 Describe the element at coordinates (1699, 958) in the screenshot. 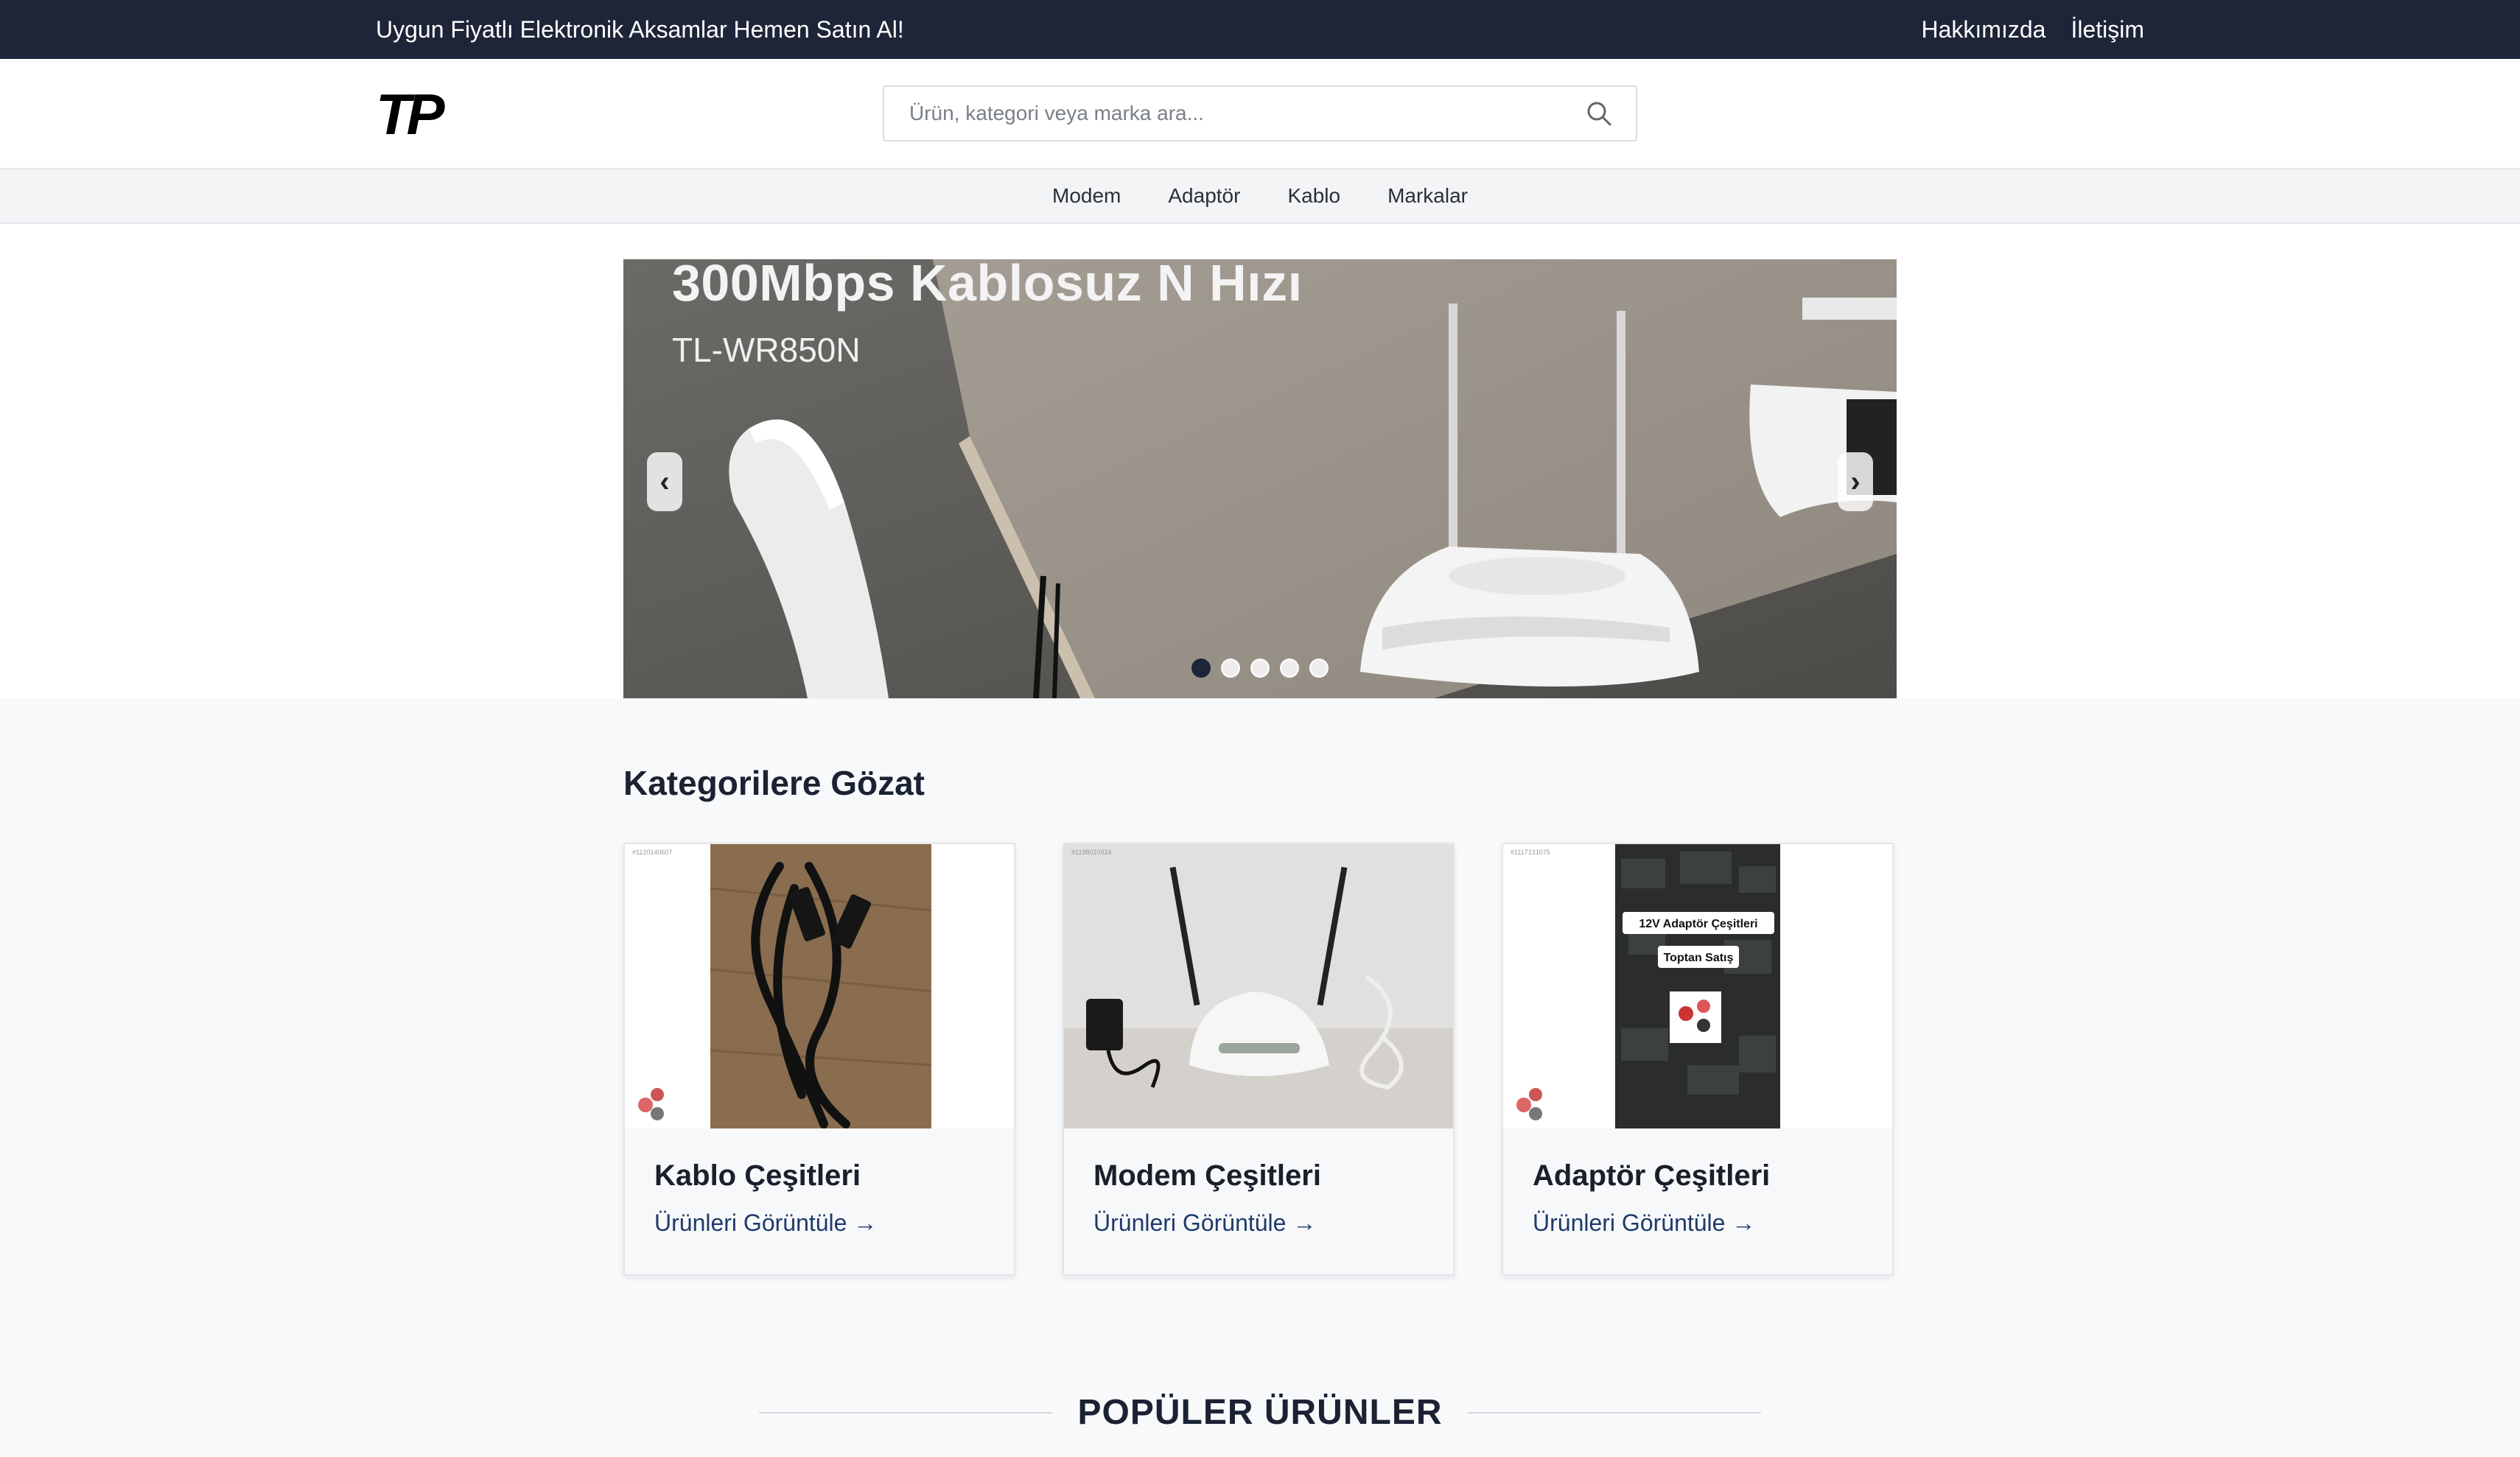

I see `svg-text: Toptan Satış` at that location.